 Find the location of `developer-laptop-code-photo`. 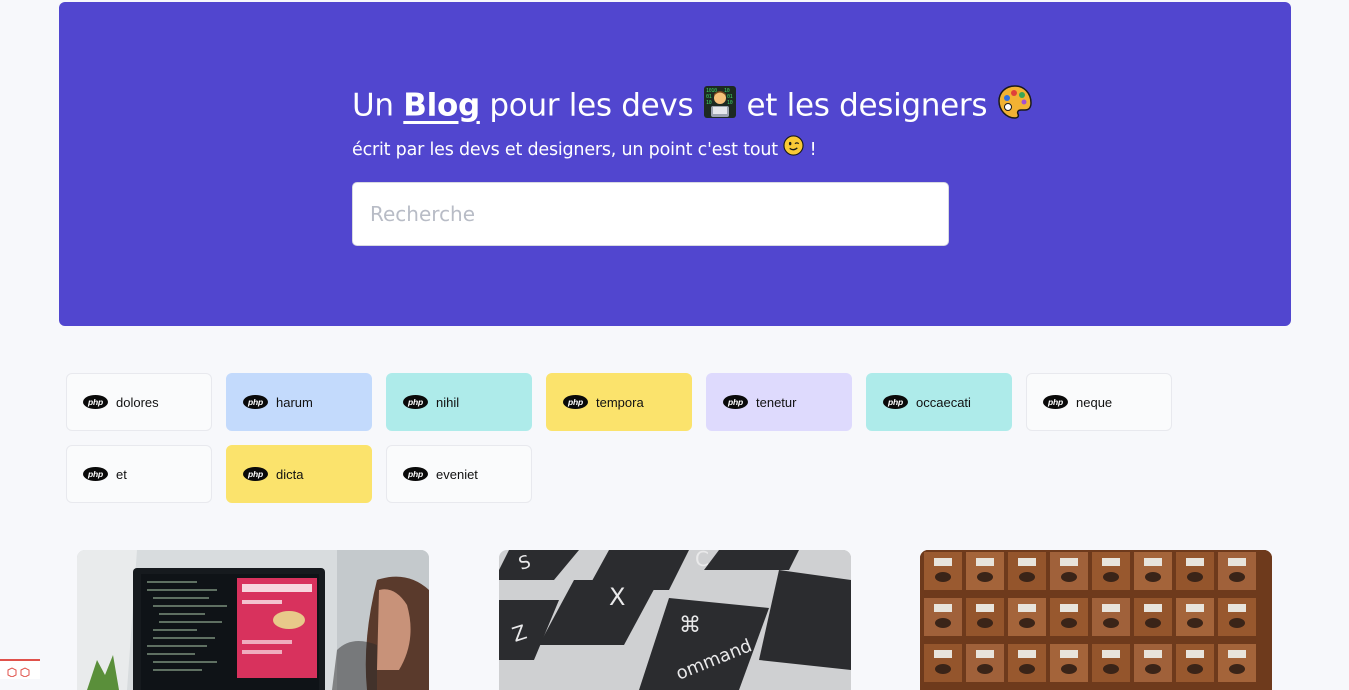

developer-laptop-code-photo is located at coordinates (253, 620).